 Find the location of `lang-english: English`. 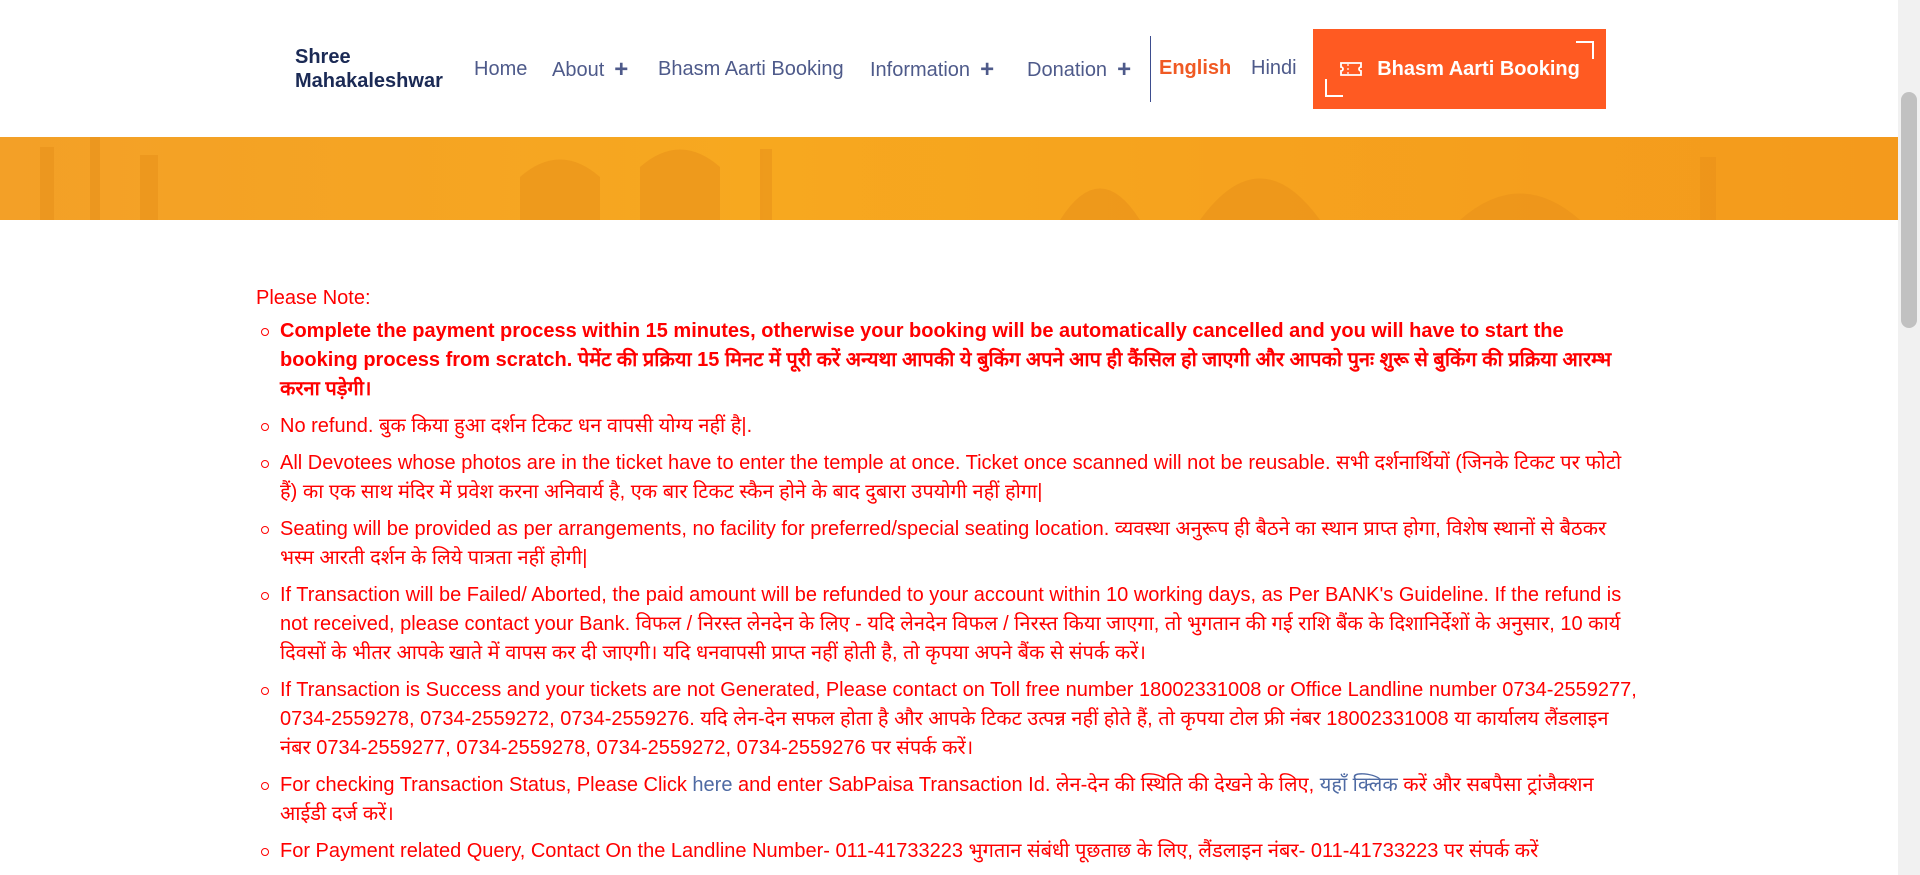

lang-english: English is located at coordinates (1195, 68).